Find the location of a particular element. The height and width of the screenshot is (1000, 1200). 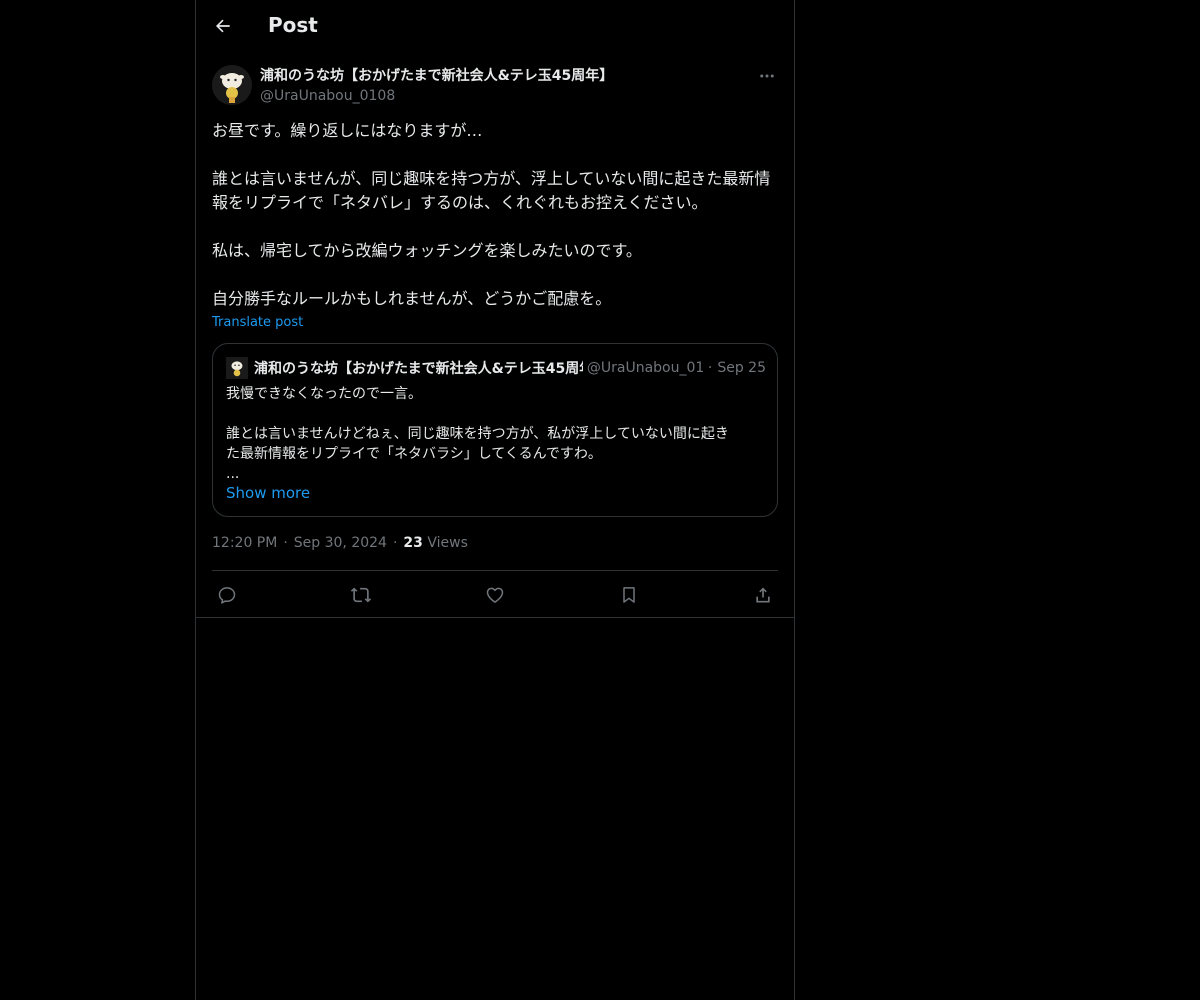

repost-button is located at coordinates (361, 595).